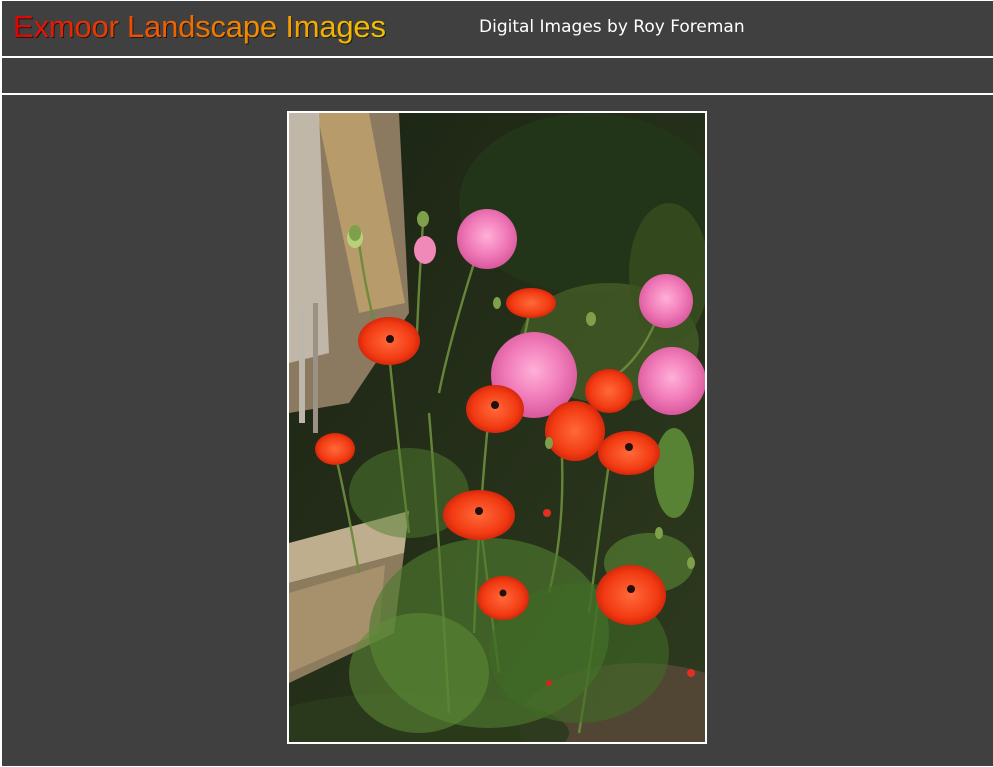 This screenshot has height=767, width=993. What do you see at coordinates (612, 27) in the screenshot?
I see `site-tagline: Digital Images by Roy Foreman` at bounding box center [612, 27].